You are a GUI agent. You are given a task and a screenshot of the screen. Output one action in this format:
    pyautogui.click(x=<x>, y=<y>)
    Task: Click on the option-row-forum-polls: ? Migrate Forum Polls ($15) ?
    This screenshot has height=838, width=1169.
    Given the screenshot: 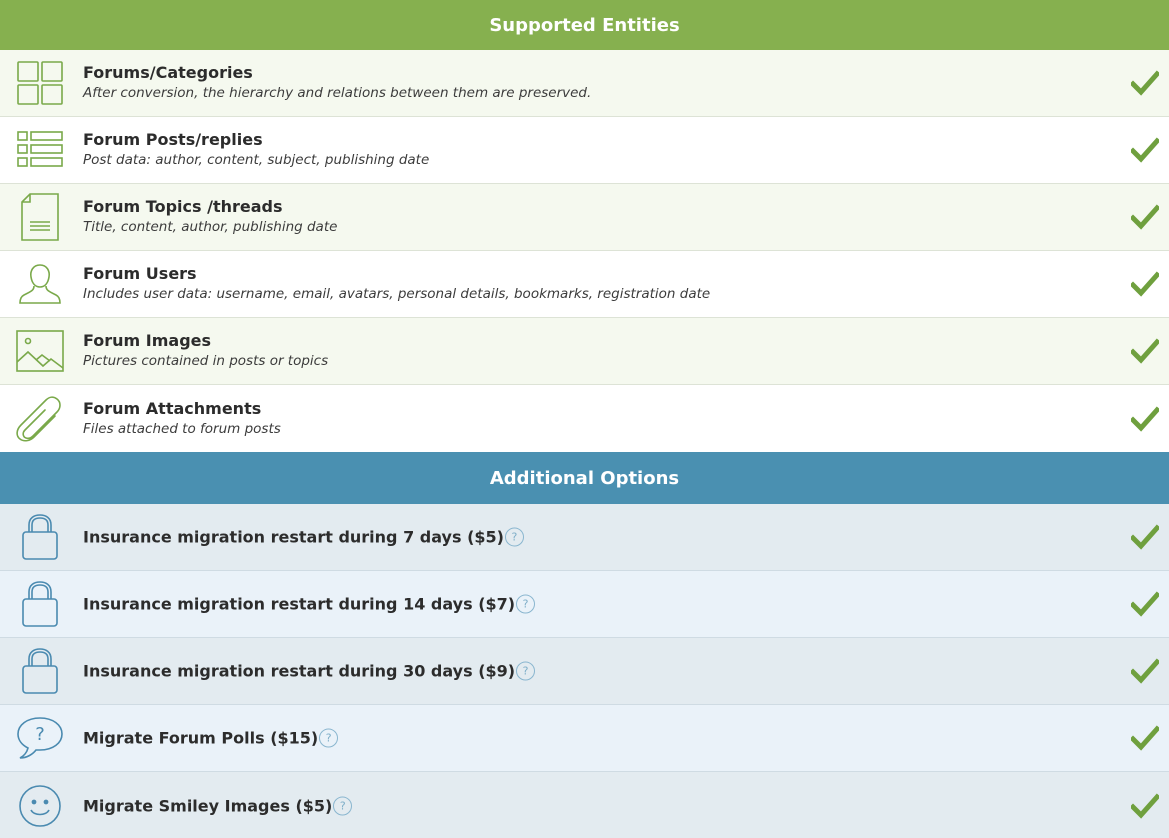 What is the action you would take?
    pyautogui.click(x=584, y=738)
    